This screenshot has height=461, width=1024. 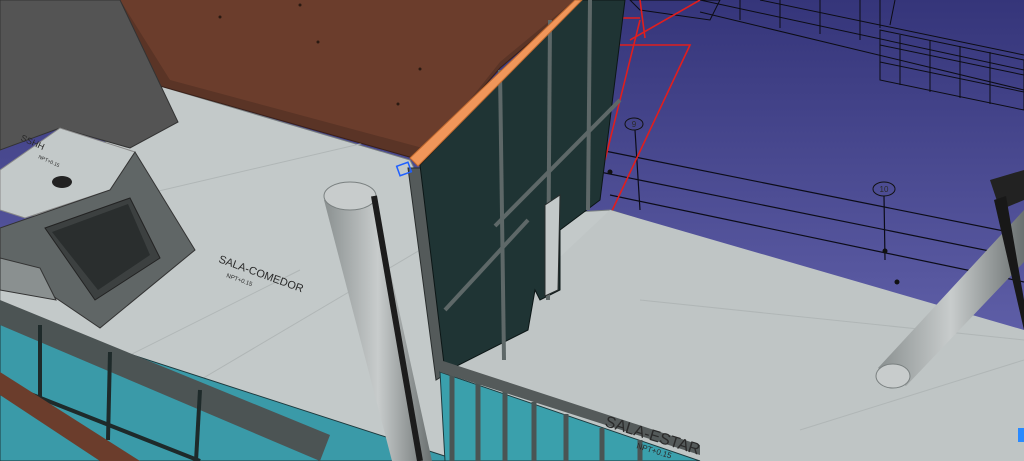 What do you see at coordinates (634, 124) in the screenshot?
I see `grid-marker-label: 9` at bounding box center [634, 124].